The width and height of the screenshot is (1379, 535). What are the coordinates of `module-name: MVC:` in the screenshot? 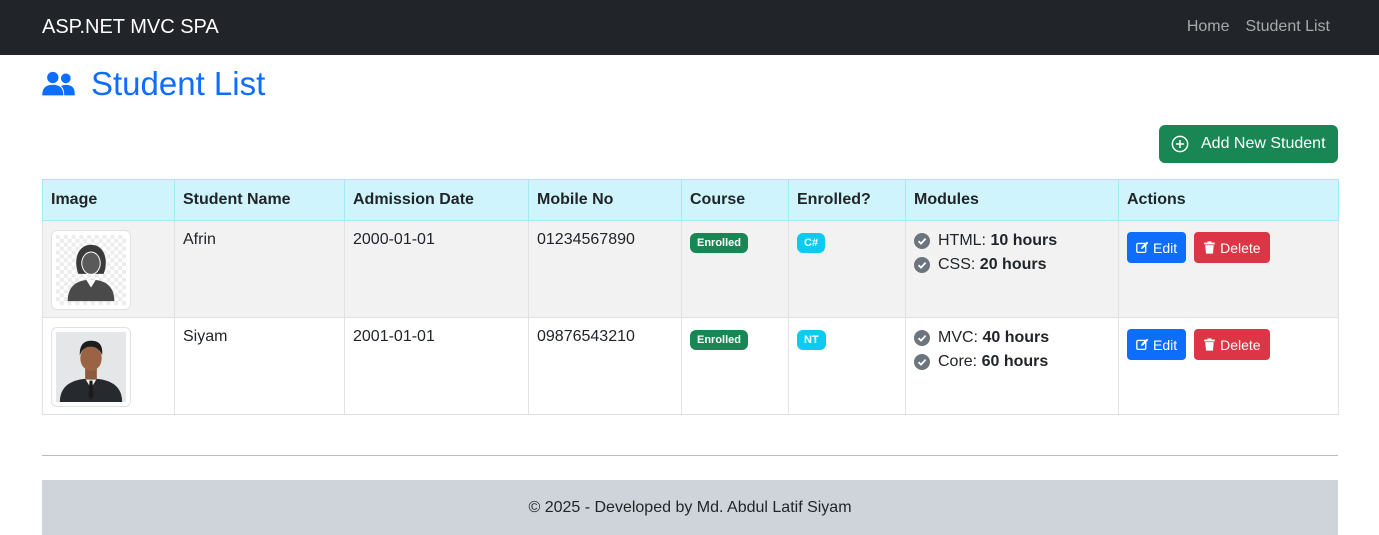 It's located at (958, 337).